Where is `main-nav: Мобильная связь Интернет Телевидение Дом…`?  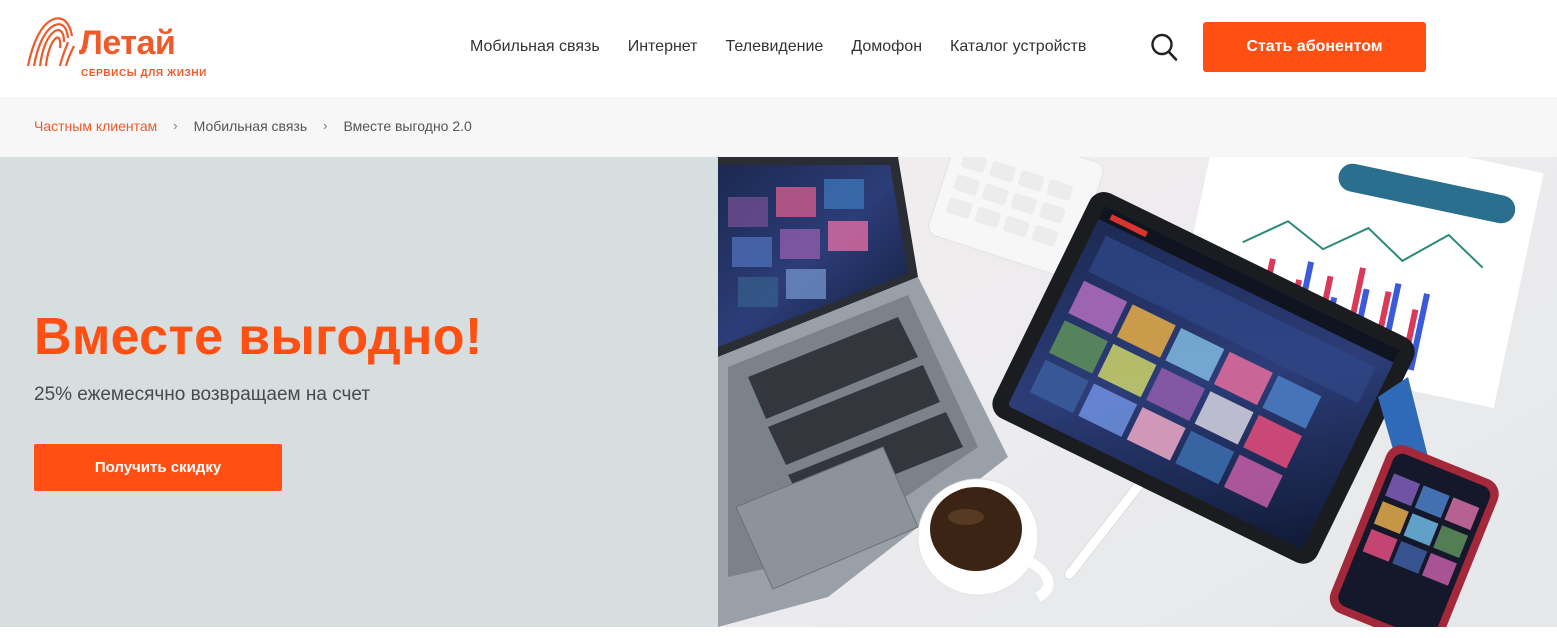
main-nav: Мобильная связь Интернет Телевидение Дом… is located at coordinates (792, 47).